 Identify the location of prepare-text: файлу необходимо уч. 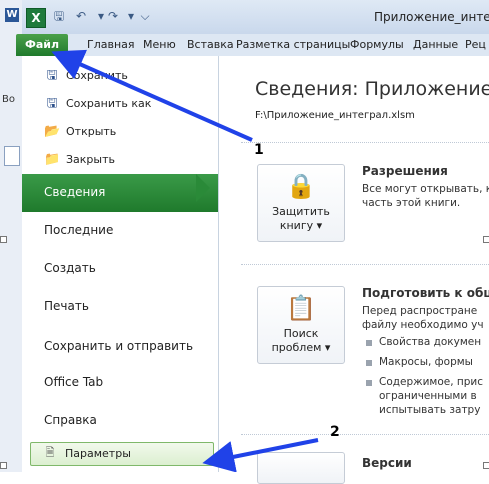
(423, 325).